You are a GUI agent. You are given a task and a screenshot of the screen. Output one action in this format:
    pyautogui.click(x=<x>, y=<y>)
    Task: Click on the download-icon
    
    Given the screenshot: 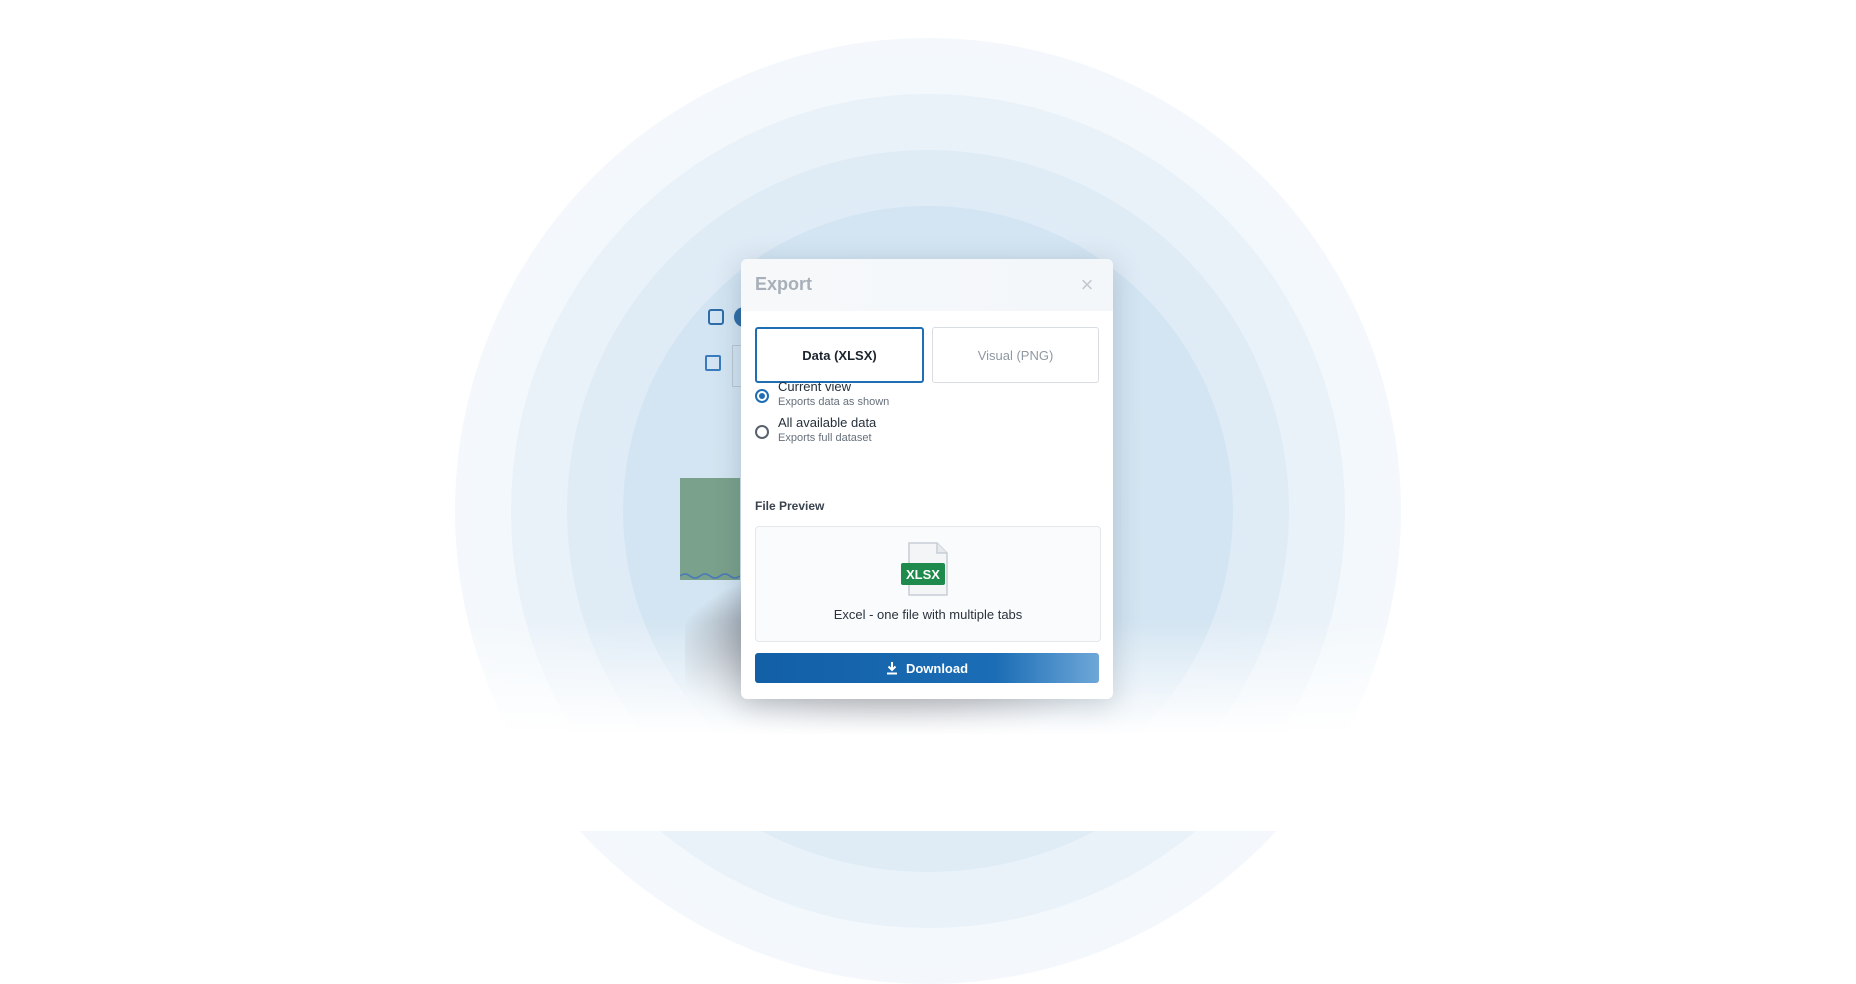 What is the action you would take?
    pyautogui.click(x=891, y=668)
    